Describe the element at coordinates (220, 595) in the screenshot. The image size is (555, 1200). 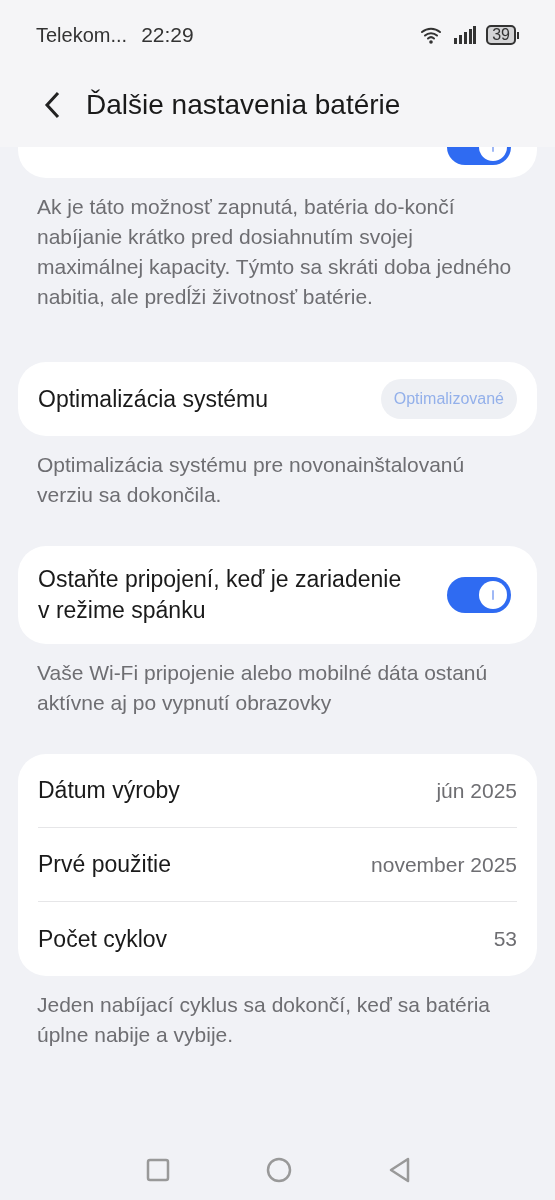
I see `setting-label: Ostaňte pripojení, keď je zariadenie v režime spánku` at that location.